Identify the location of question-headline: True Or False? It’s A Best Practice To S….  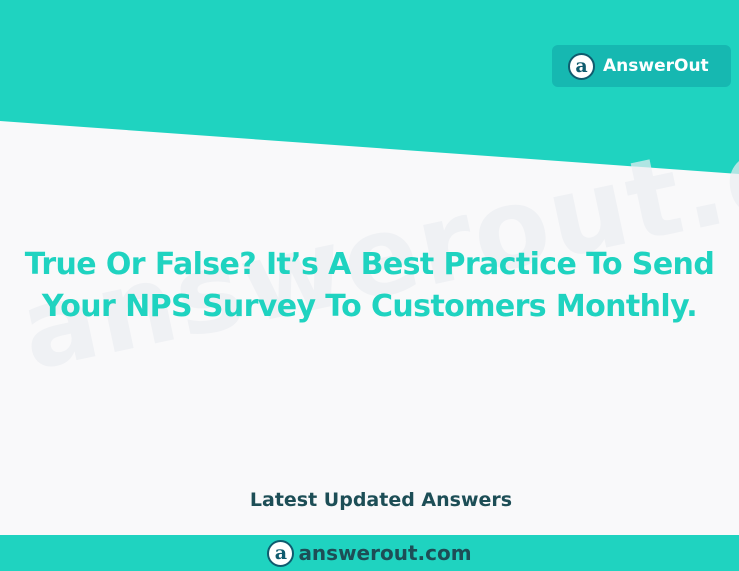
(369, 286).